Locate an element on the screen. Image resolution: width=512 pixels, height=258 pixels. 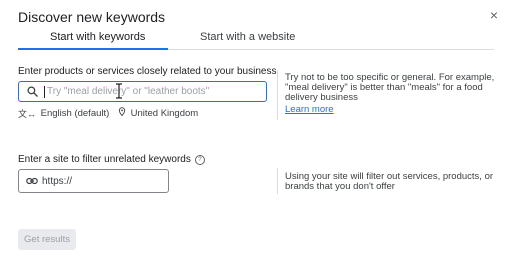
tab-bar: Start with keywords Start with a website is located at coordinates (256, 38).